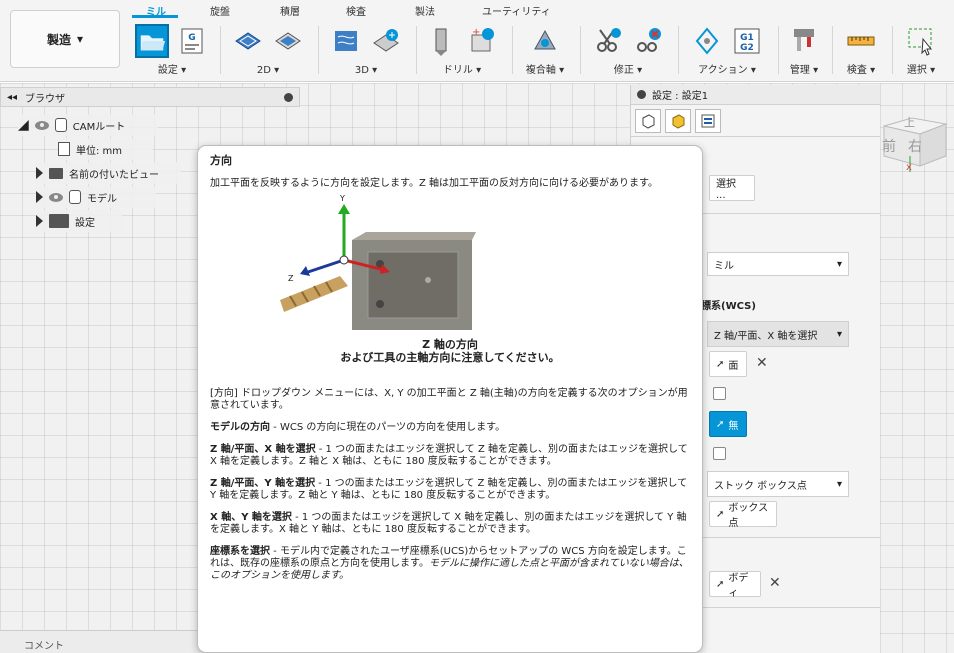 This screenshot has width=954, height=653. What do you see at coordinates (23, 125) in the screenshot?
I see `expand-open-icon: ◢` at bounding box center [23, 125].